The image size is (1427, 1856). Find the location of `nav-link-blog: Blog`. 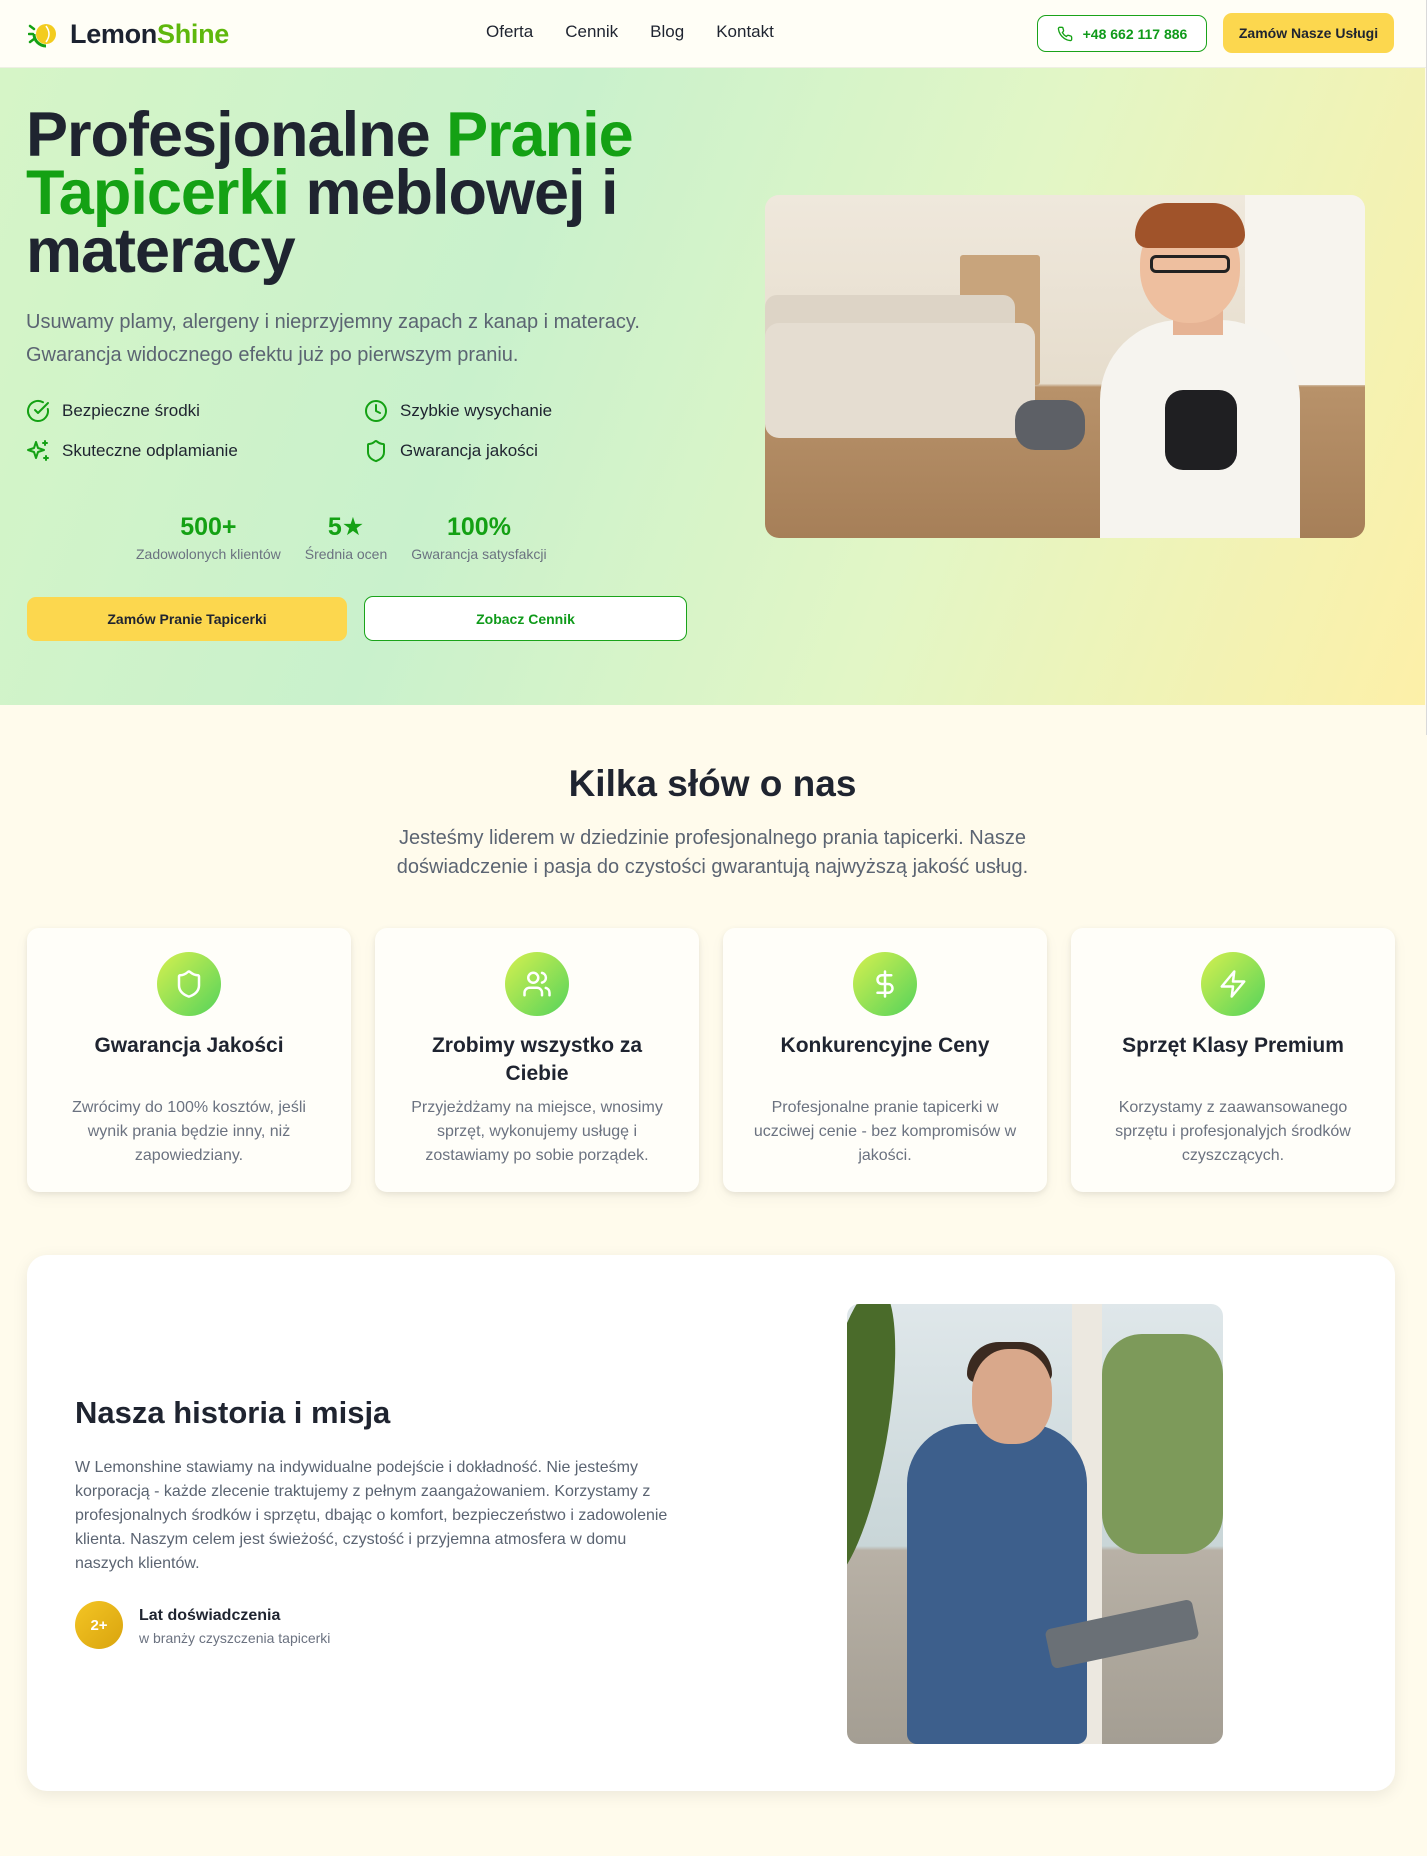

nav-link-blog: Blog is located at coordinates (667, 32).